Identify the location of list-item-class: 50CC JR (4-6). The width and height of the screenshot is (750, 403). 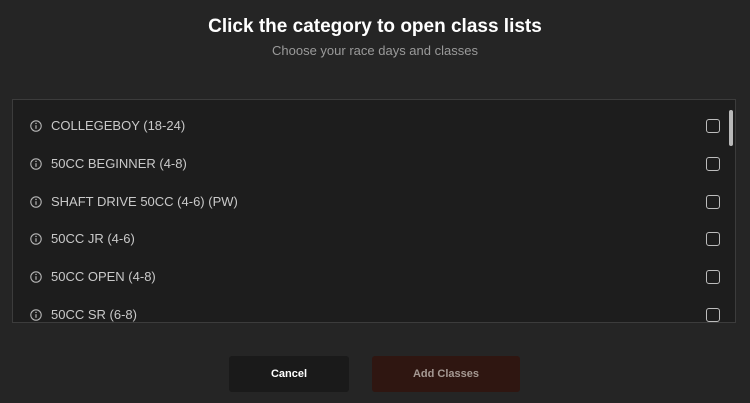
(366, 239).